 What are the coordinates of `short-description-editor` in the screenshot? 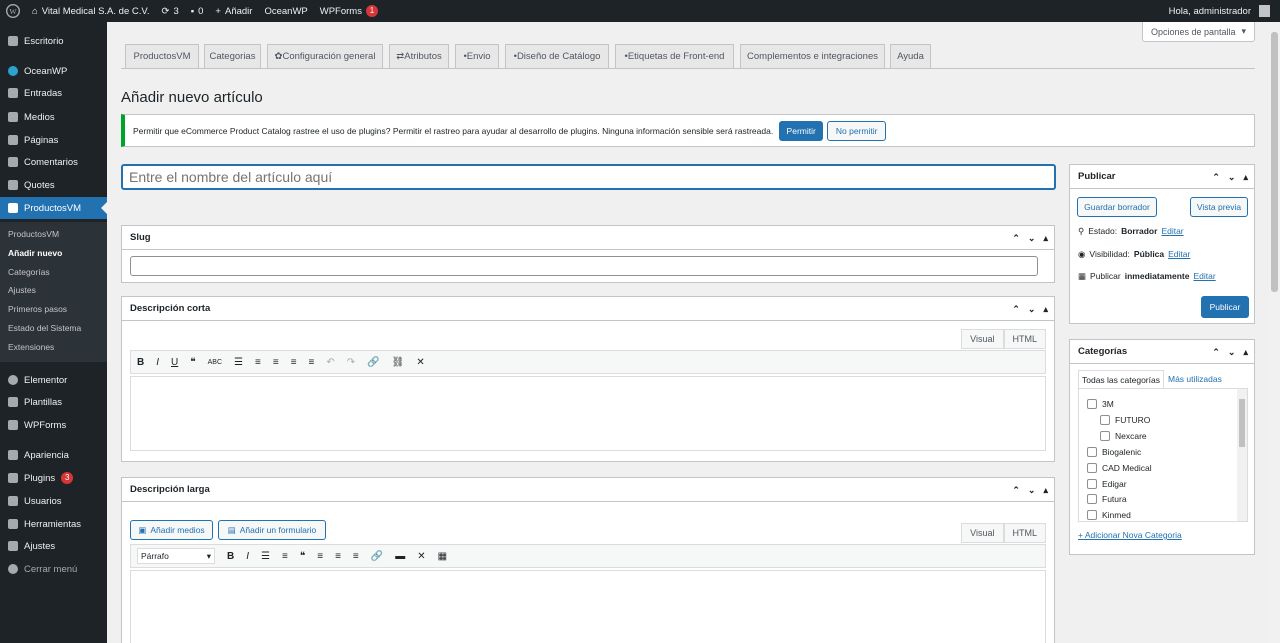 It's located at (588, 413).